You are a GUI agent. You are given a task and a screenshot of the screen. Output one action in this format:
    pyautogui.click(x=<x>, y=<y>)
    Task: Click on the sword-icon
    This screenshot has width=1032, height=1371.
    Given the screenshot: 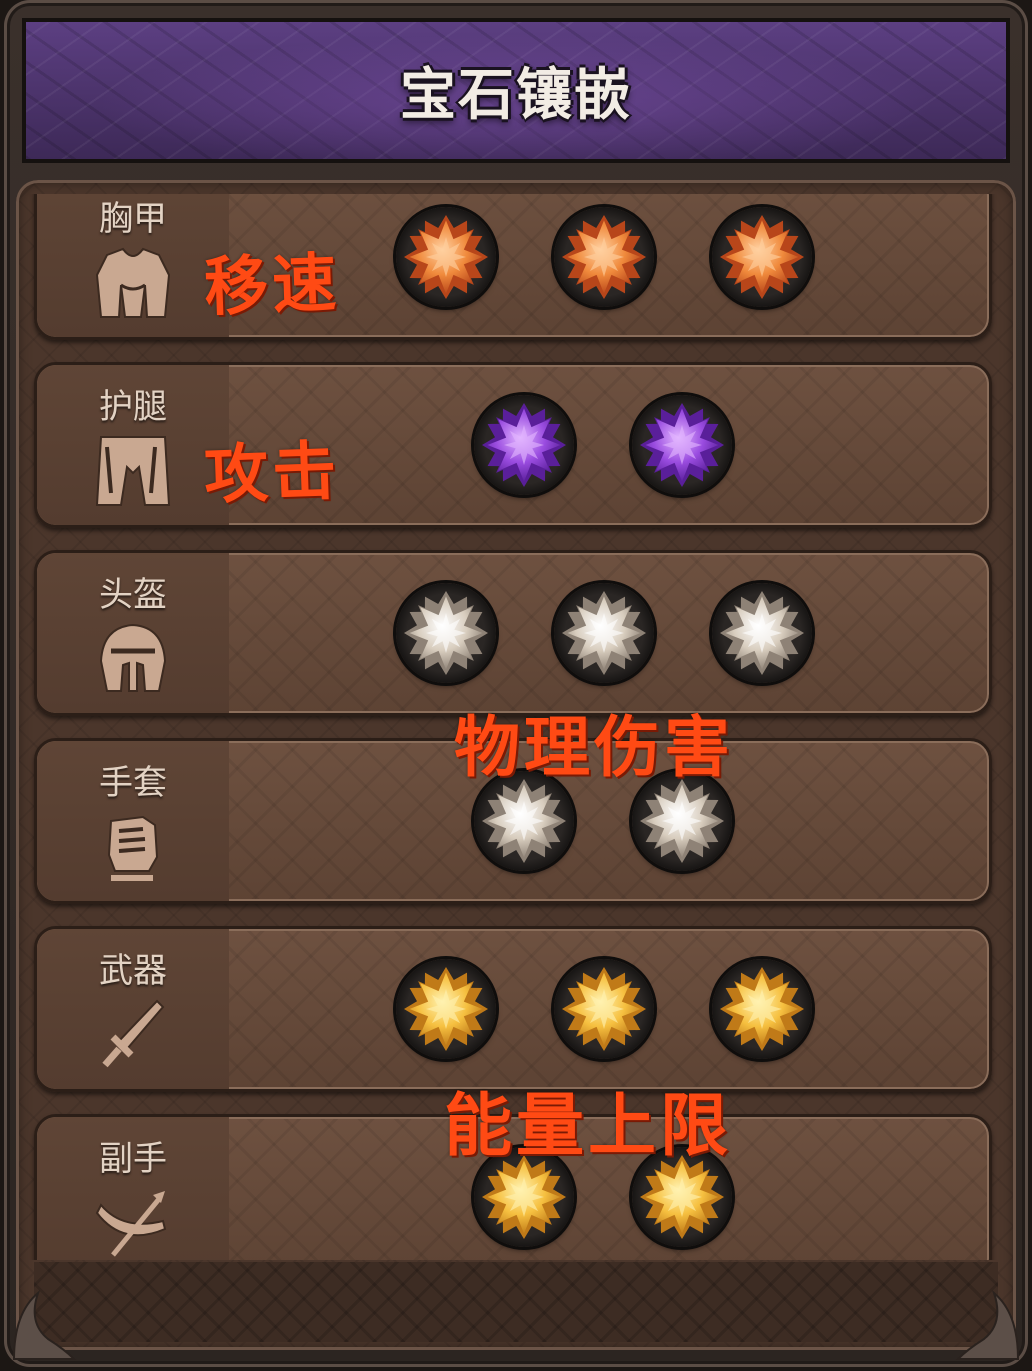 What is the action you would take?
    pyautogui.click(x=133, y=1033)
    